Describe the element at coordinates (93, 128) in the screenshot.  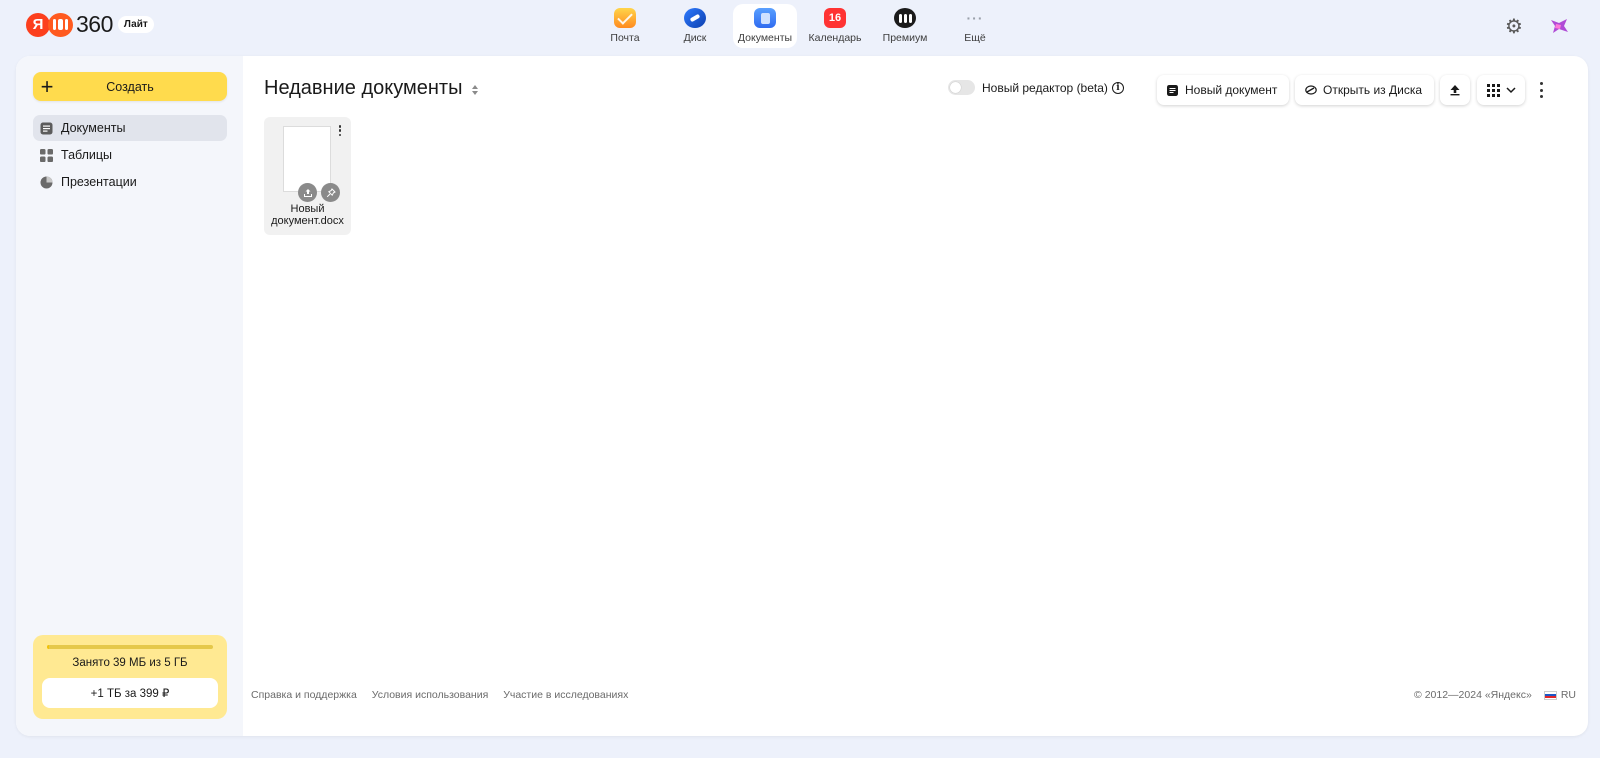
I see `sidebar-item-label: Документы` at that location.